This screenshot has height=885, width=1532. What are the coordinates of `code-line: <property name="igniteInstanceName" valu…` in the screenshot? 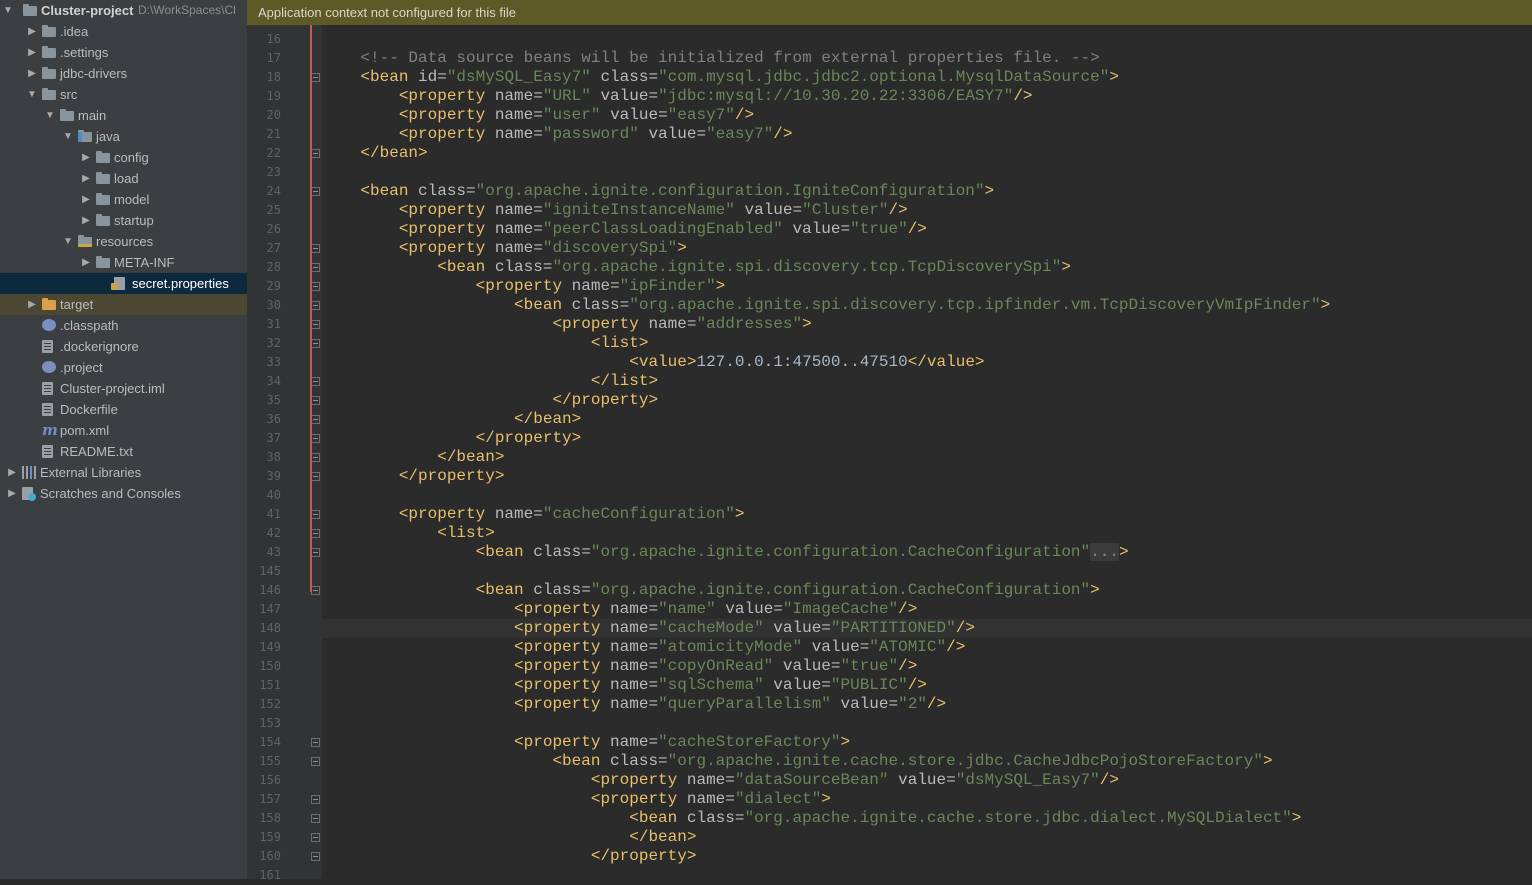 It's located at (927, 210).